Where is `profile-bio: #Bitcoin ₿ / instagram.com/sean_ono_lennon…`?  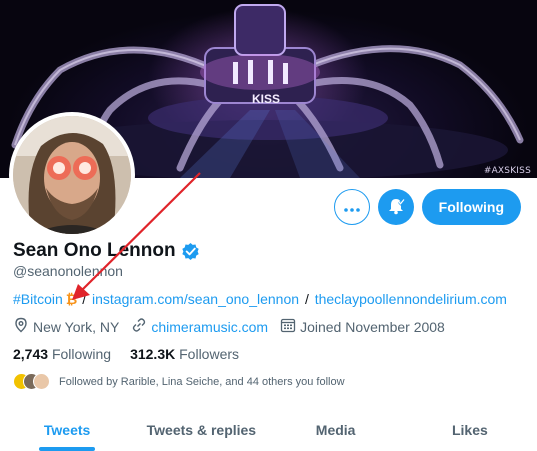 profile-bio: #Bitcoin ₿ / instagram.com/sean_ono_lennon… is located at coordinates (260, 299).